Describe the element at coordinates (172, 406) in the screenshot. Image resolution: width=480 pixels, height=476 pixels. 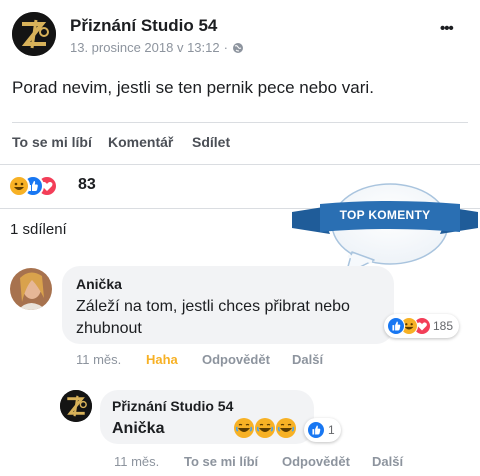
I see `reply-author: Přiznání Studio 54` at that location.